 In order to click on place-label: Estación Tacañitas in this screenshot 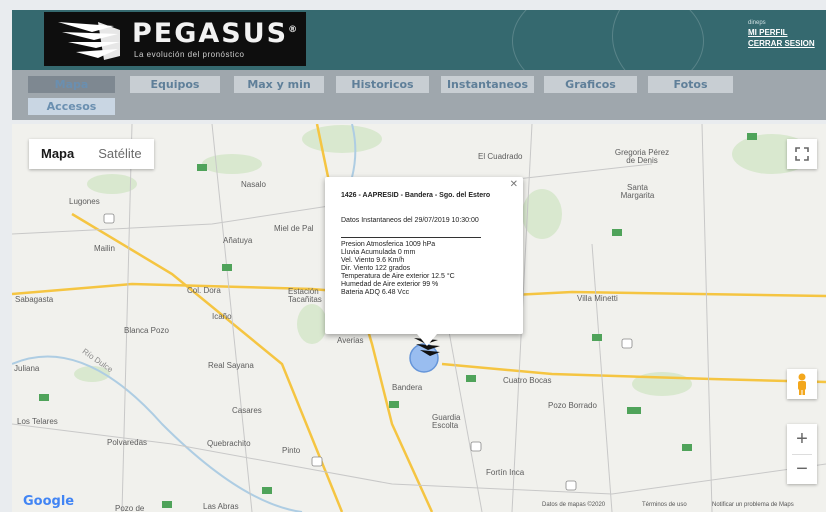, I will do `click(305, 295)`.